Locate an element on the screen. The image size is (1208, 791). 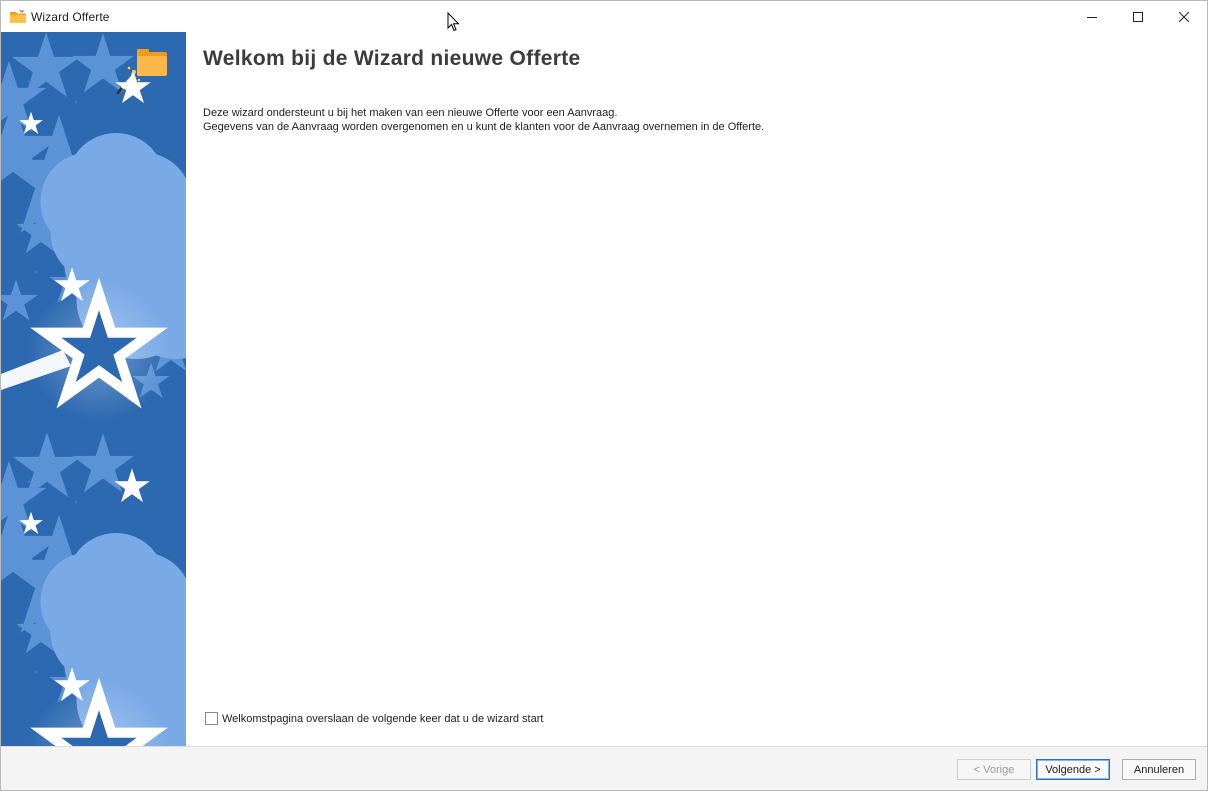
folder-icon is located at coordinates (18, 16).